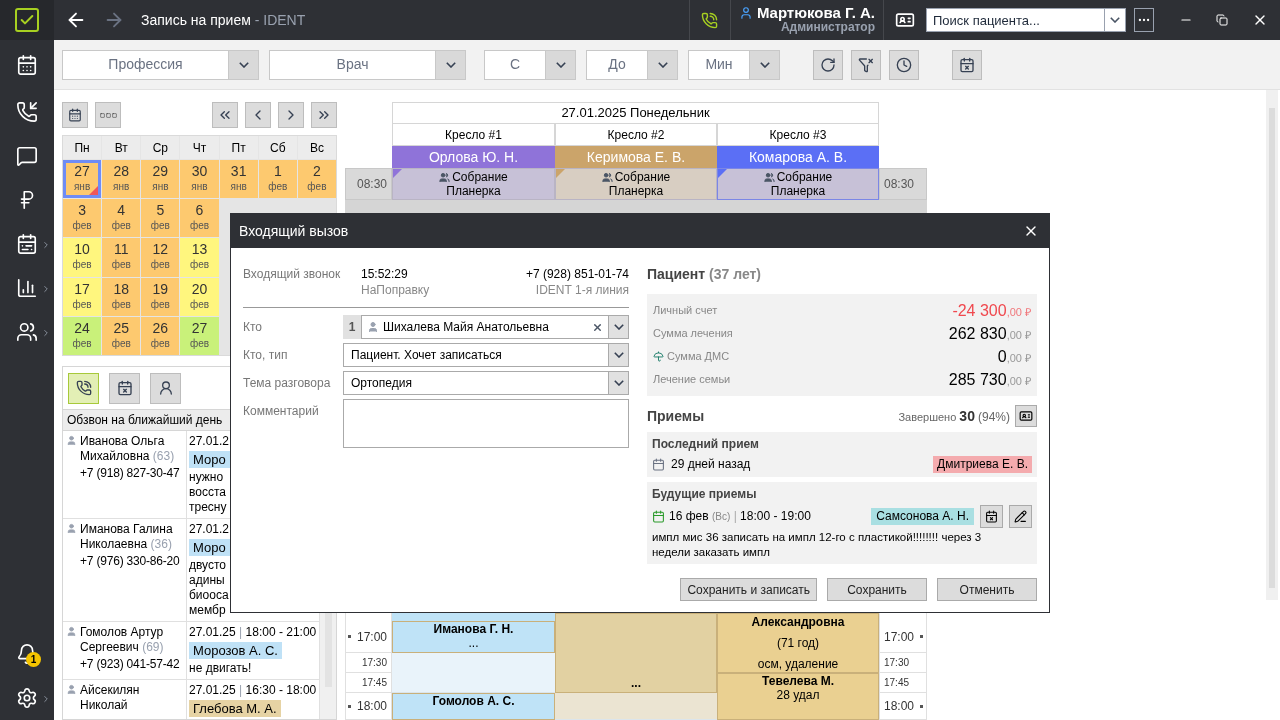 This screenshot has width=1280, height=720. I want to click on corner-marker, so click(397, 173).